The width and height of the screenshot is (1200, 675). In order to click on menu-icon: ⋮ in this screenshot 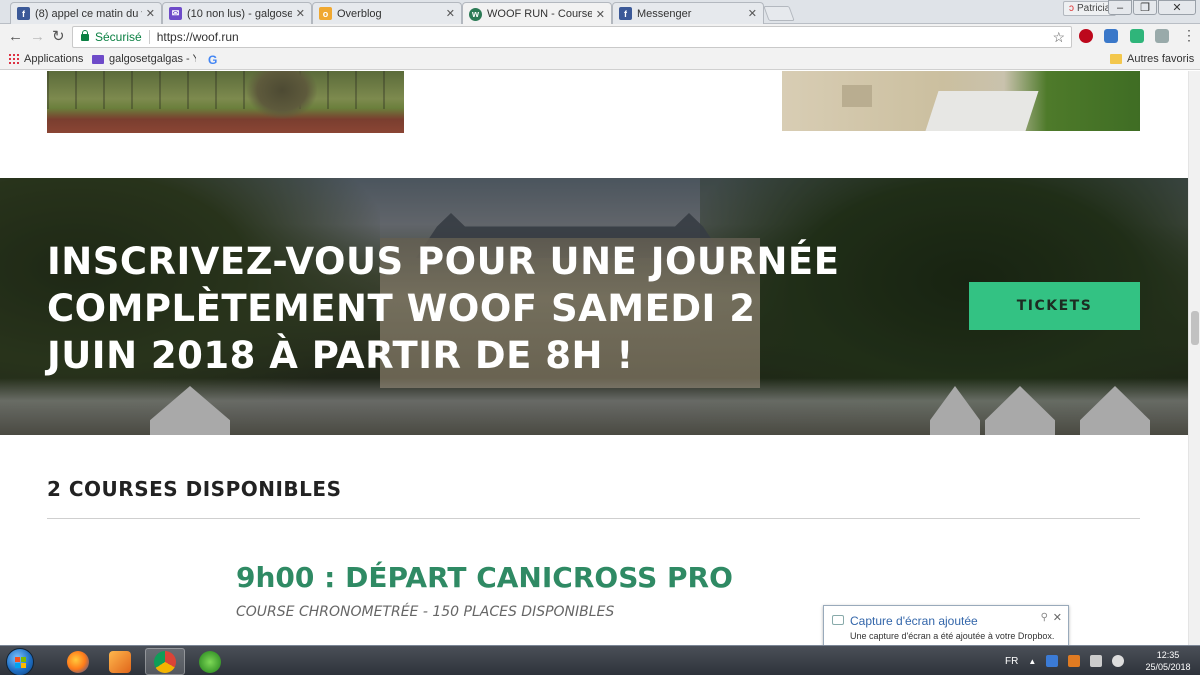, I will do `click(1189, 35)`.